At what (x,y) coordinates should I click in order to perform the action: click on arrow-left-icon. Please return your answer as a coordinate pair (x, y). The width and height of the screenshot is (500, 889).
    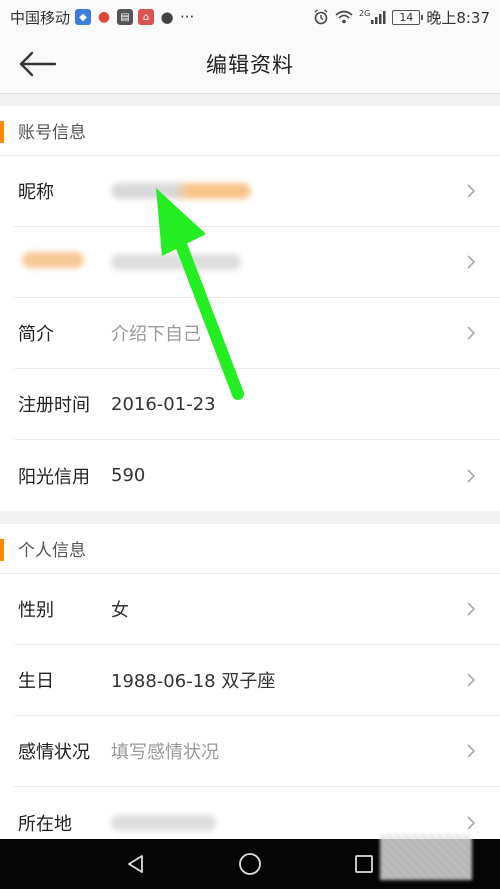
    Looking at the image, I should click on (38, 64).